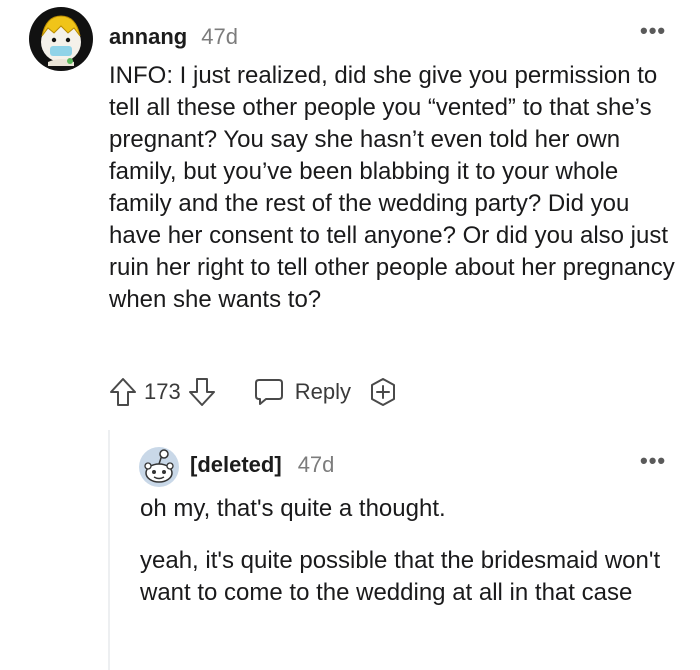 The width and height of the screenshot is (700, 670). Describe the element at coordinates (61, 39) in the screenshot. I see `user-avatar` at that location.